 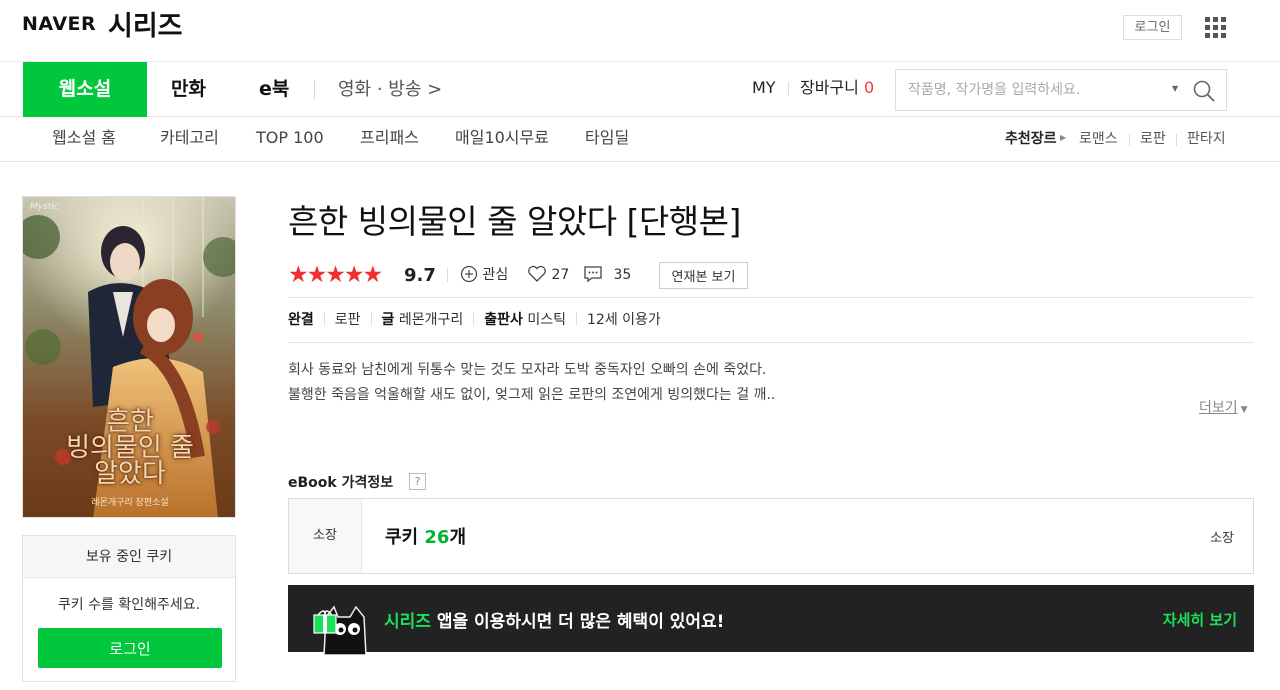 I want to click on like-count: 27, so click(x=560, y=275).